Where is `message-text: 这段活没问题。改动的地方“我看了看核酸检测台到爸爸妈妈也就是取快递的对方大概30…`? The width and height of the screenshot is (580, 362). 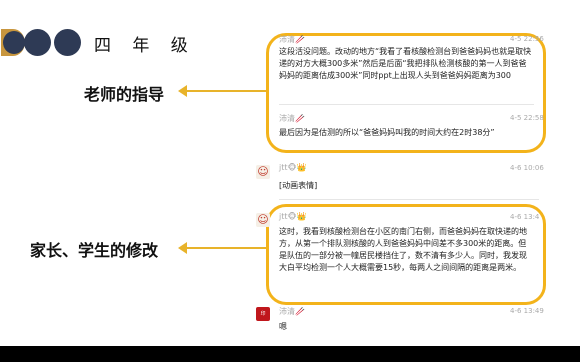 message-text: 这段活没问题。改动的地方“我看了看核酸检测台到爸爸妈妈也就是取快递的对方大概30… is located at coordinates (405, 63).